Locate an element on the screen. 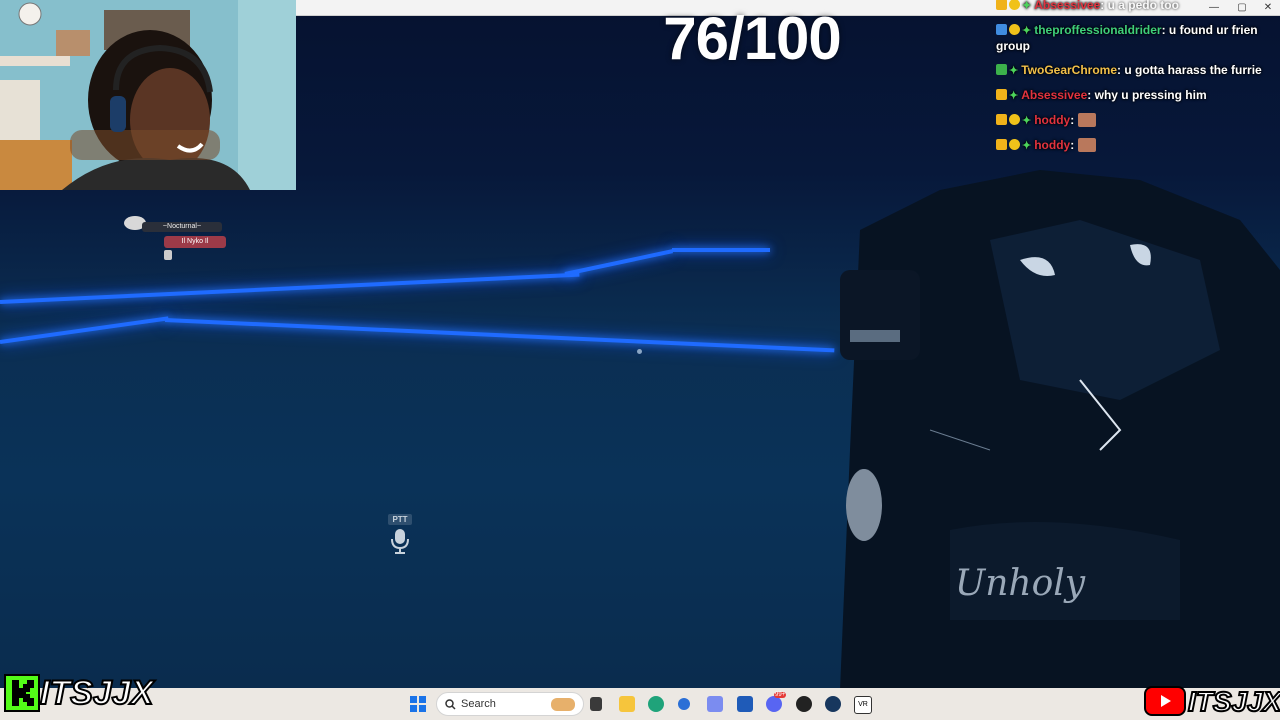  chat-text: u a pedo too is located at coordinates (1143, 6).